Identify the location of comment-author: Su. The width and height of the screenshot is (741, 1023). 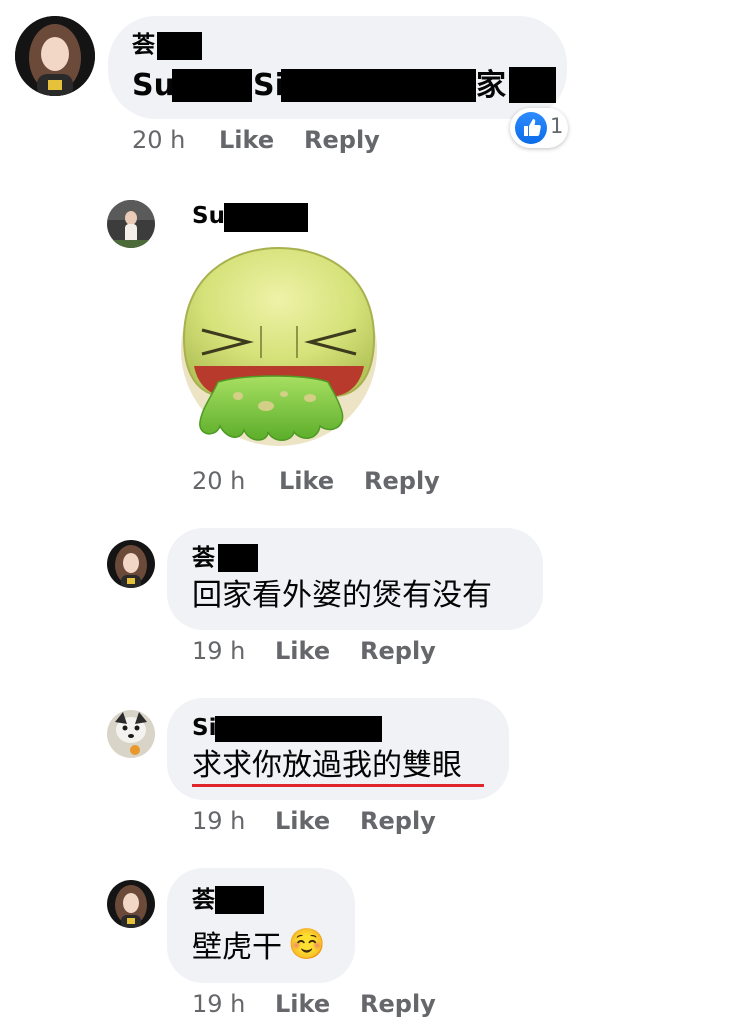
(208, 216).